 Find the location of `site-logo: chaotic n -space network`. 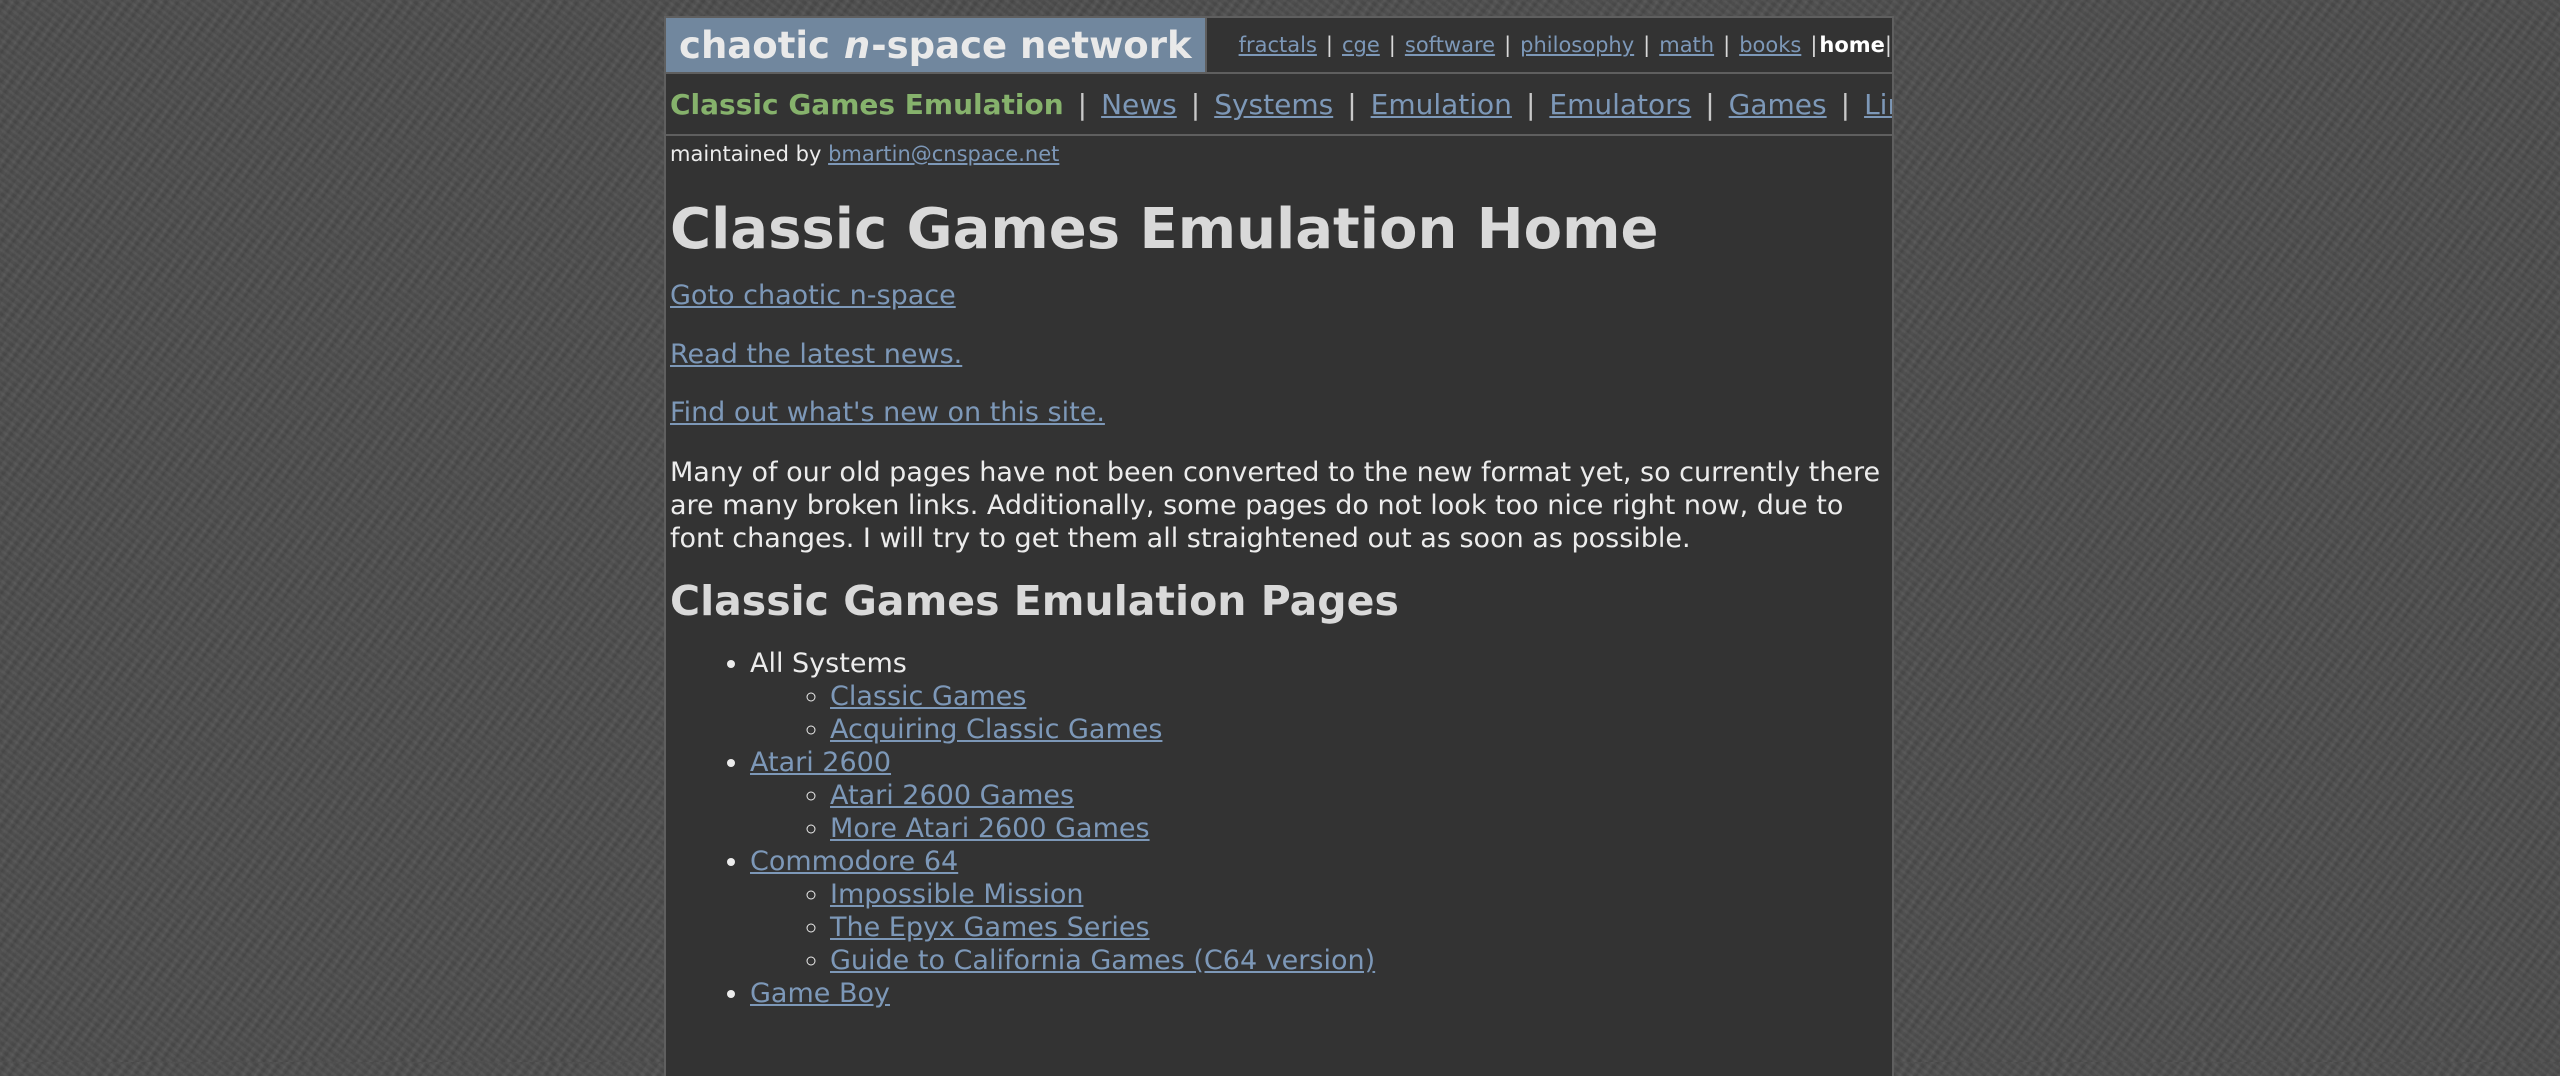

site-logo: chaotic n -space network is located at coordinates (936, 45).